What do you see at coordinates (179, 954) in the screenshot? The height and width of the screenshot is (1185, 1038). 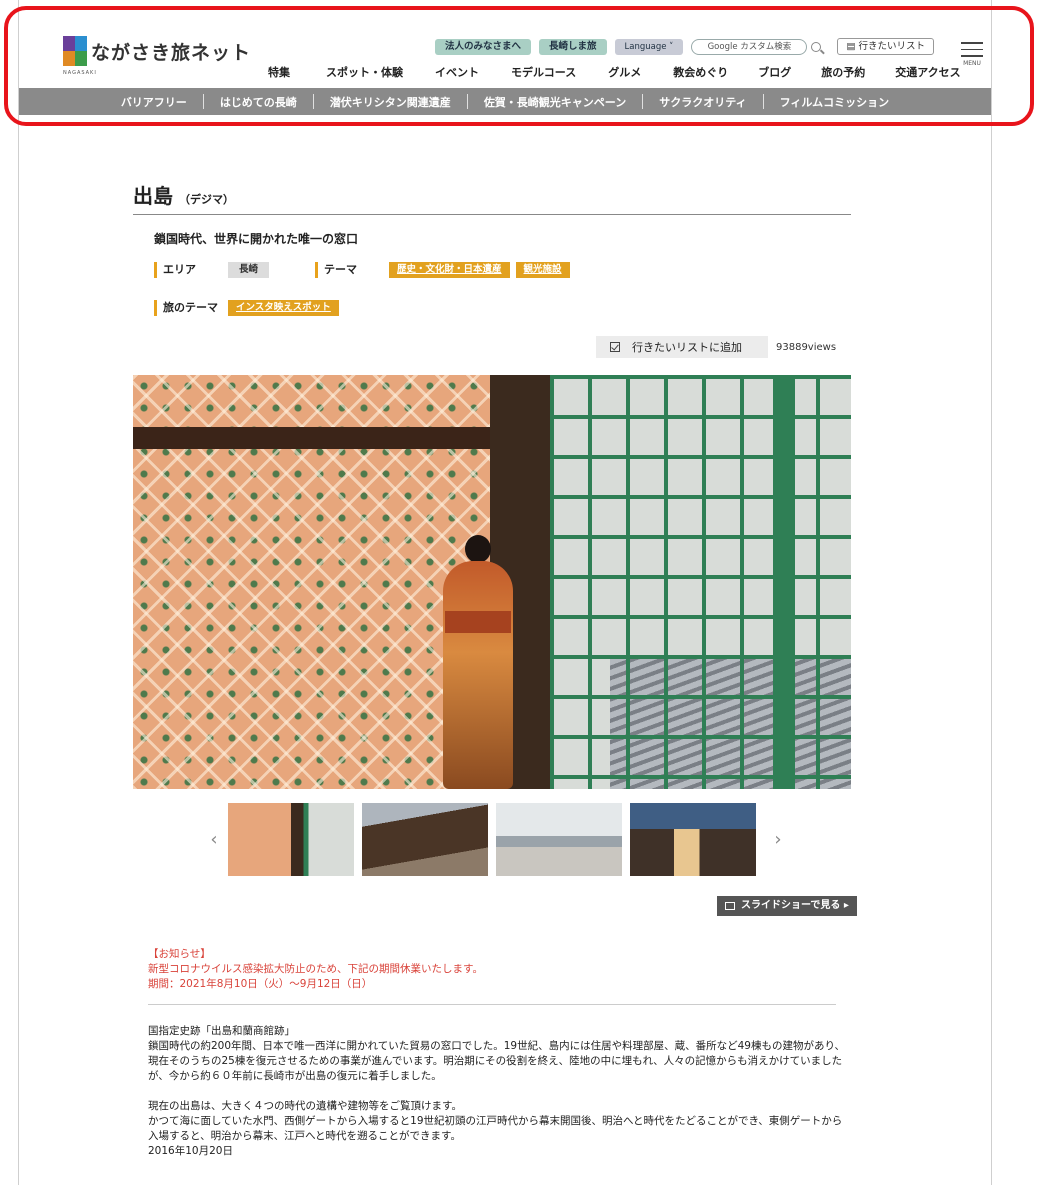 I see `notice-heading: 【お知らせ】` at bounding box center [179, 954].